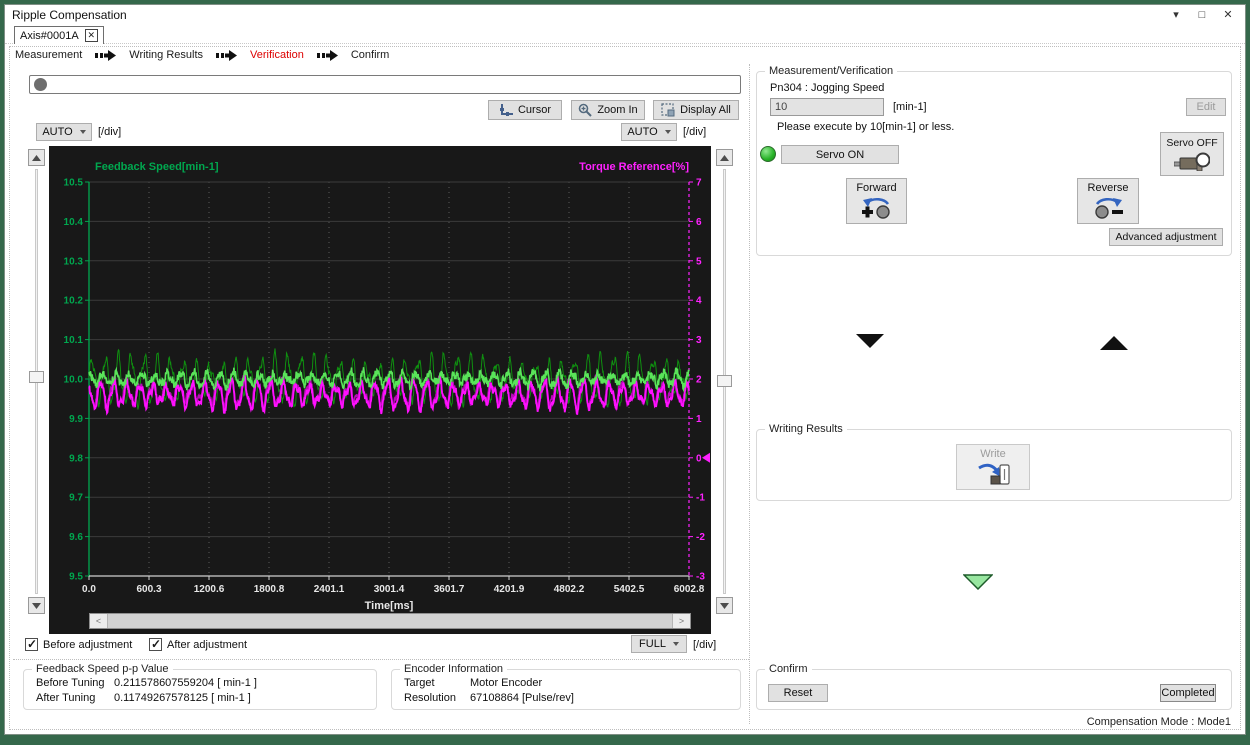 The image size is (1250, 745). What do you see at coordinates (699, 419) in the screenshot?
I see `svg-text: 1` at bounding box center [699, 419].